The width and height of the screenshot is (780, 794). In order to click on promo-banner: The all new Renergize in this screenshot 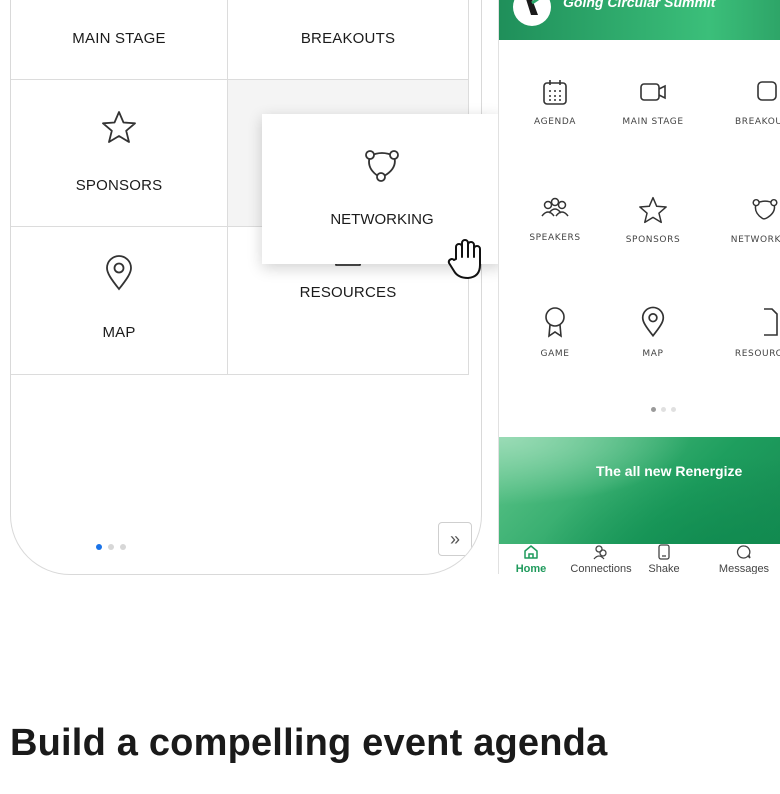, I will do `click(639, 490)`.